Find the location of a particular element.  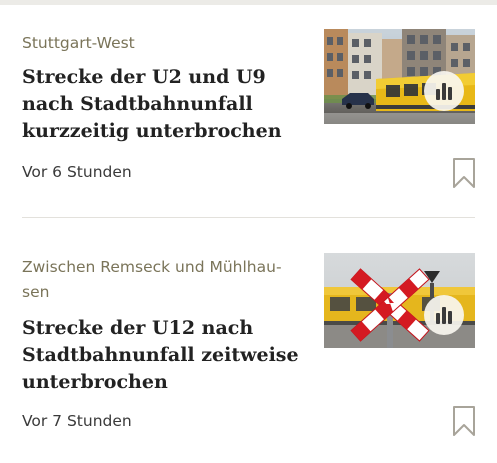

article-kicker: Zwischen Remseck und Mühlhau-sen is located at coordinates (152, 279).